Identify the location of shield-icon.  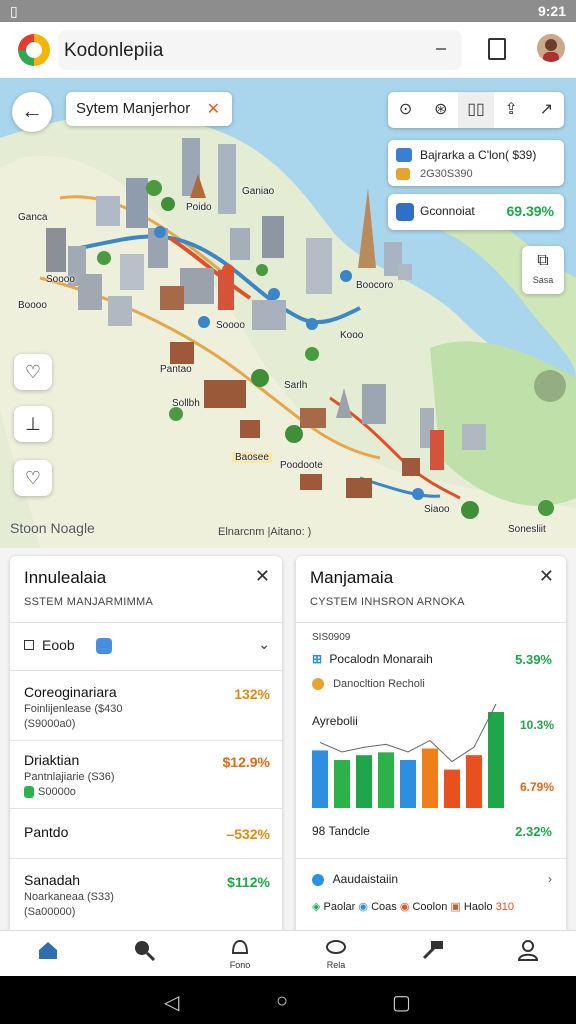
(104, 646).